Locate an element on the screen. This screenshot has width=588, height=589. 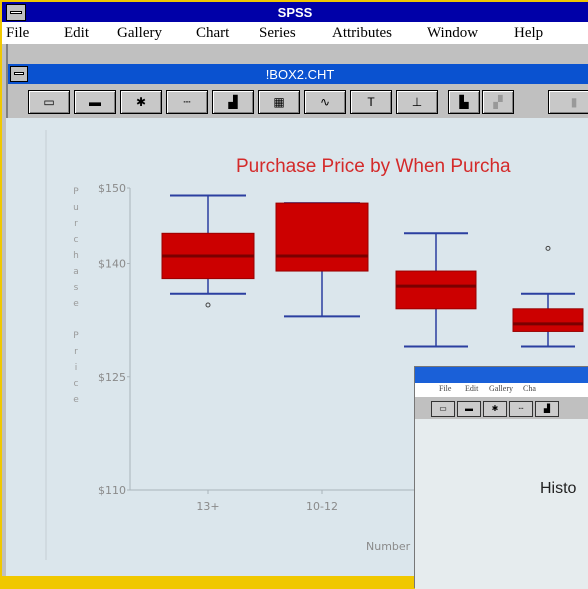
y-tick-label: $125 is located at coordinates (112, 377).